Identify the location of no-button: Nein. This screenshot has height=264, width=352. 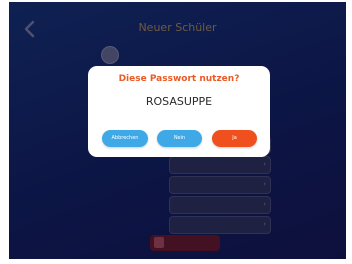
(179, 138).